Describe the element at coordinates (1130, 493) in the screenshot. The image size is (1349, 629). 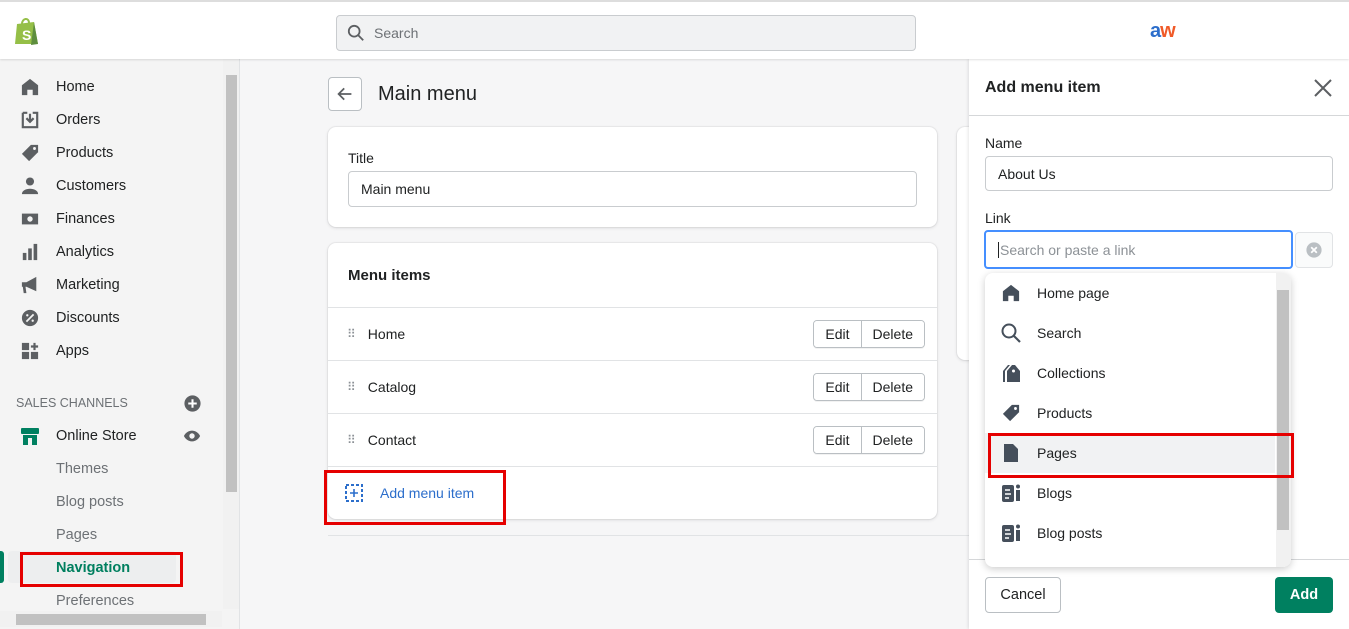
I see `option-blogs: Blogs` at that location.